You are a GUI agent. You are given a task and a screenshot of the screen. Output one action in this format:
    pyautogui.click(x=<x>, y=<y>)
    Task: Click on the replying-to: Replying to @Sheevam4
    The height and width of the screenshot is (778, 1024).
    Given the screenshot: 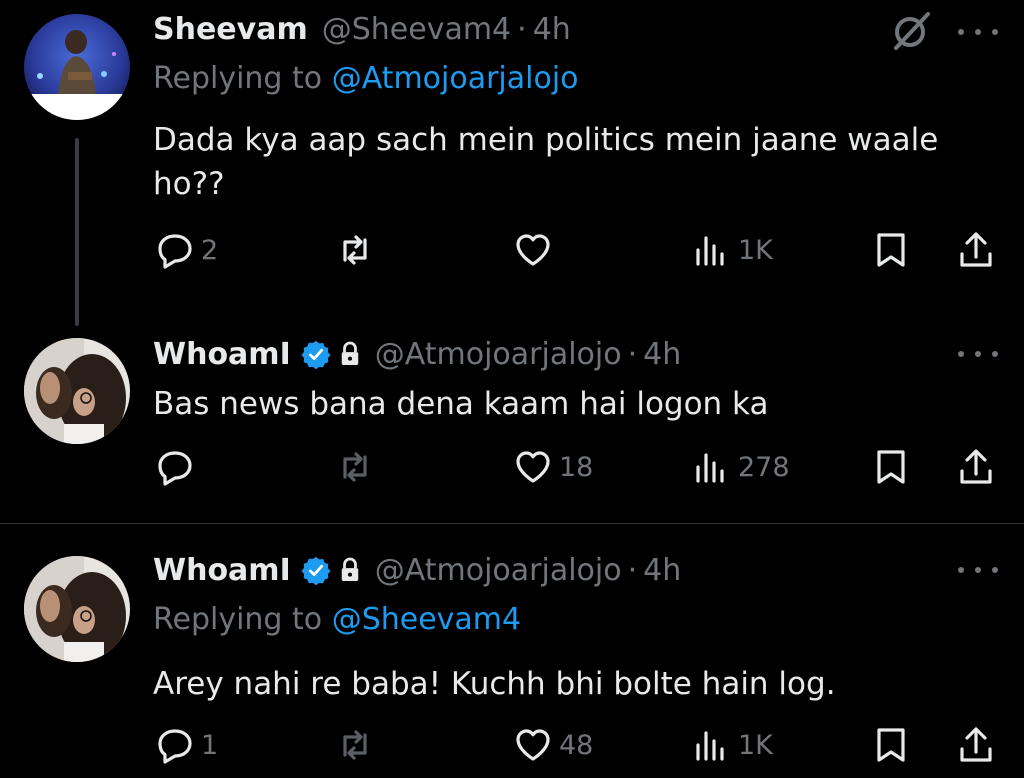 What is the action you would take?
    pyautogui.click(x=337, y=619)
    